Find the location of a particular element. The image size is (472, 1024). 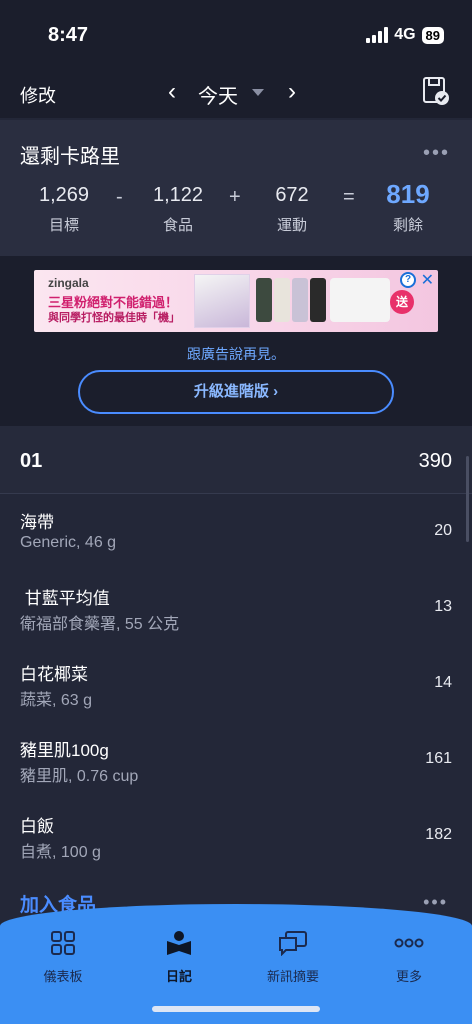

tab-label: 日記 is located at coordinates (178, 976).